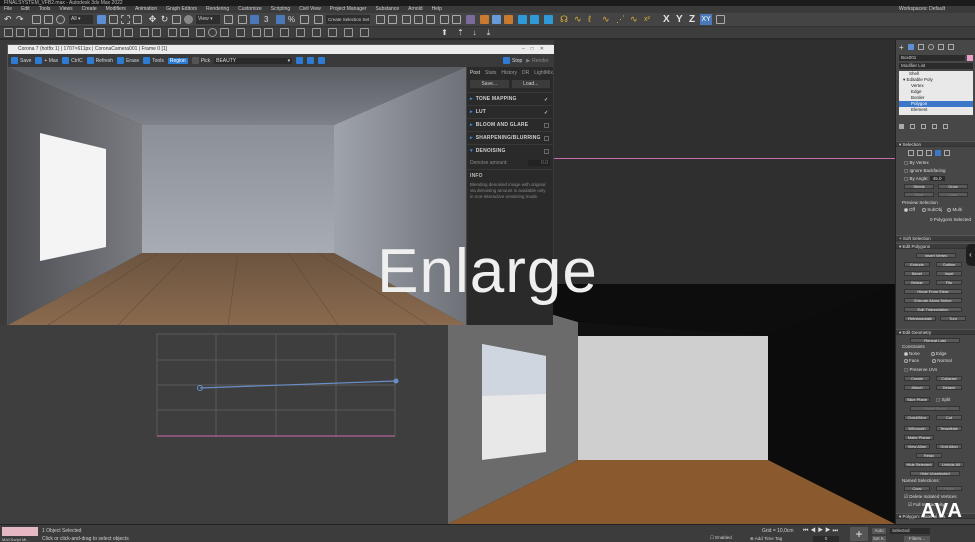  I want to click on scene-explorer-icon, so click(406, 19).